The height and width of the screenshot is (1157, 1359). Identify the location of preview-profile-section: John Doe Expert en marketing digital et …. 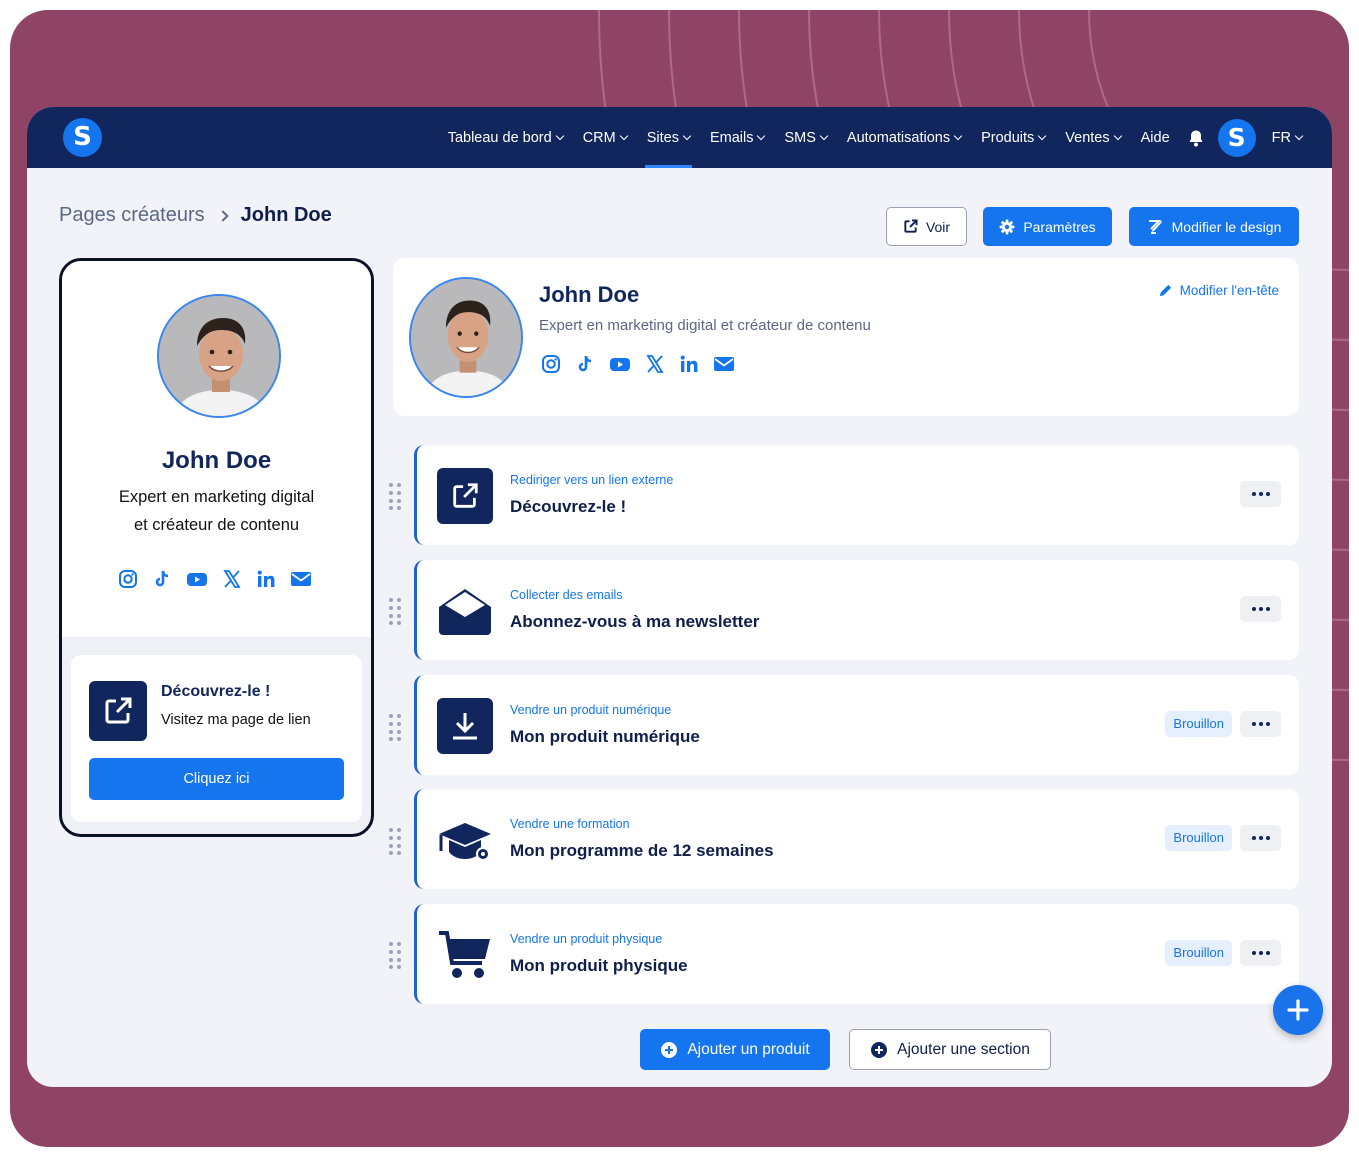
(216, 449).